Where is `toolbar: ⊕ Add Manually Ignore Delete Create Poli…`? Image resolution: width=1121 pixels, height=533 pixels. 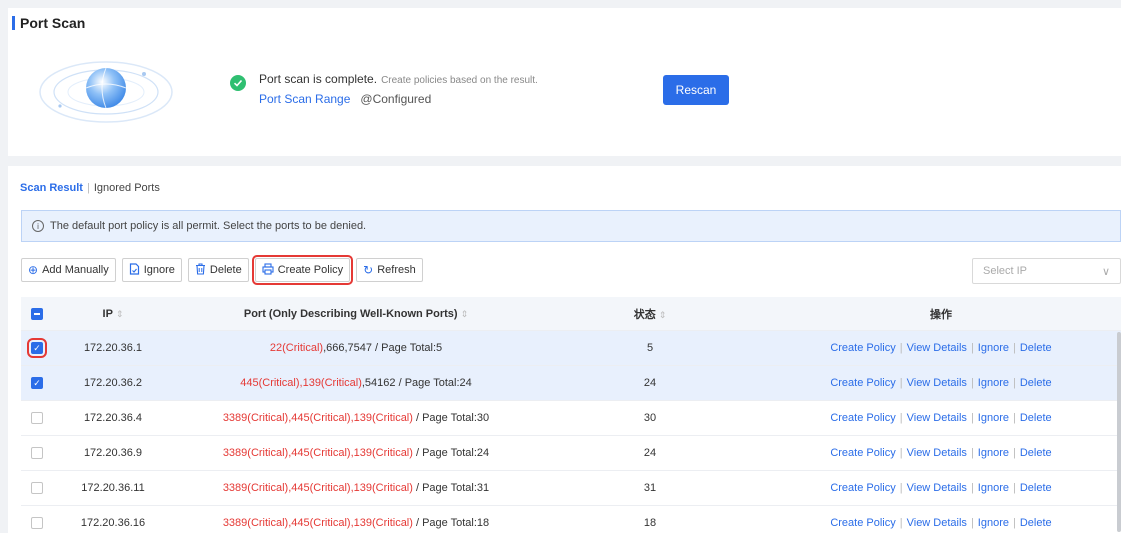 toolbar: ⊕ Add Manually Ignore Delete Create Poli… is located at coordinates (222, 270).